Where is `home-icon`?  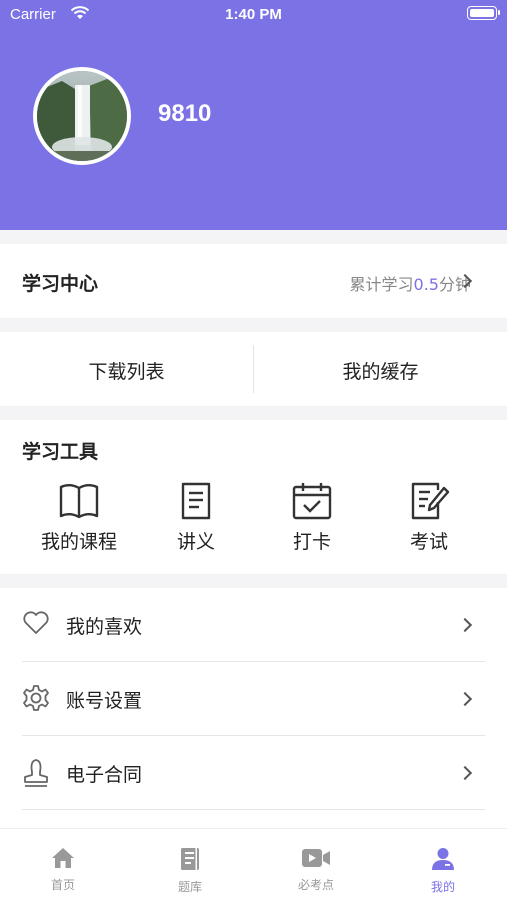
home-icon is located at coordinates (63, 858).